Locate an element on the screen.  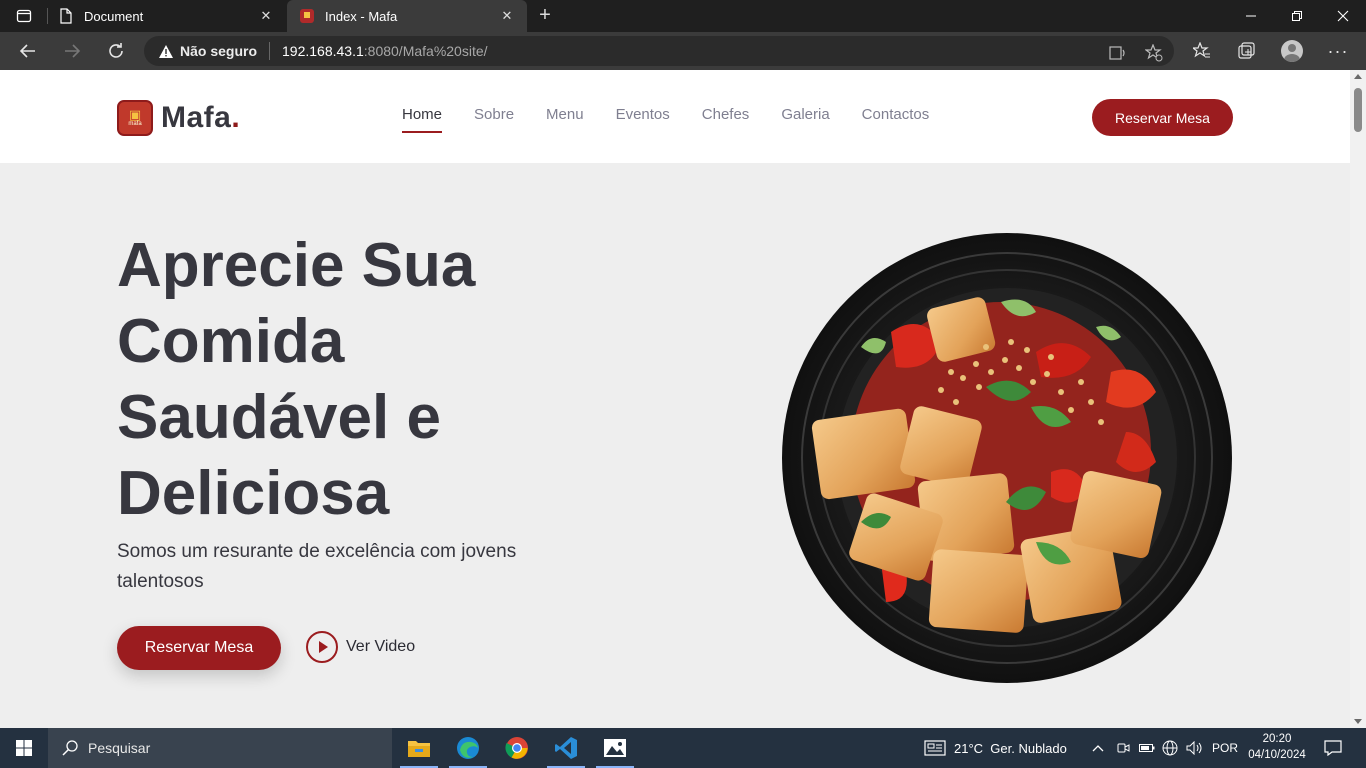
search-icon is located at coordinates (70, 748).